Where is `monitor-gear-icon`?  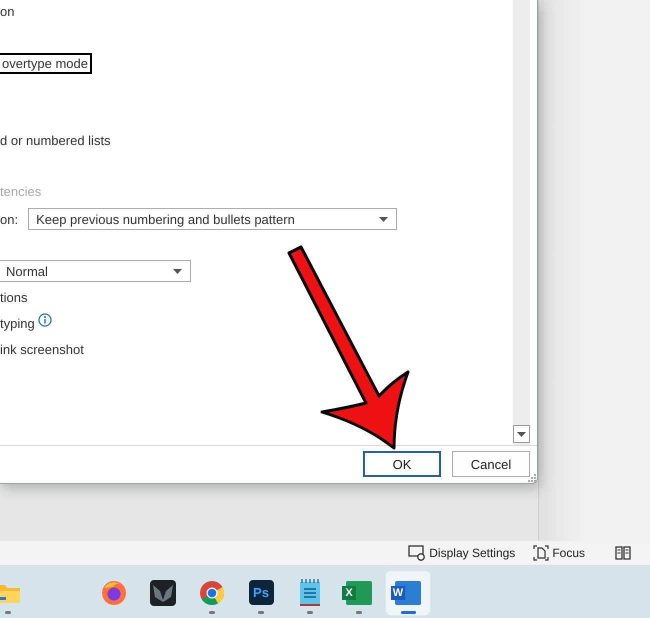 monitor-gear-icon is located at coordinates (417, 553).